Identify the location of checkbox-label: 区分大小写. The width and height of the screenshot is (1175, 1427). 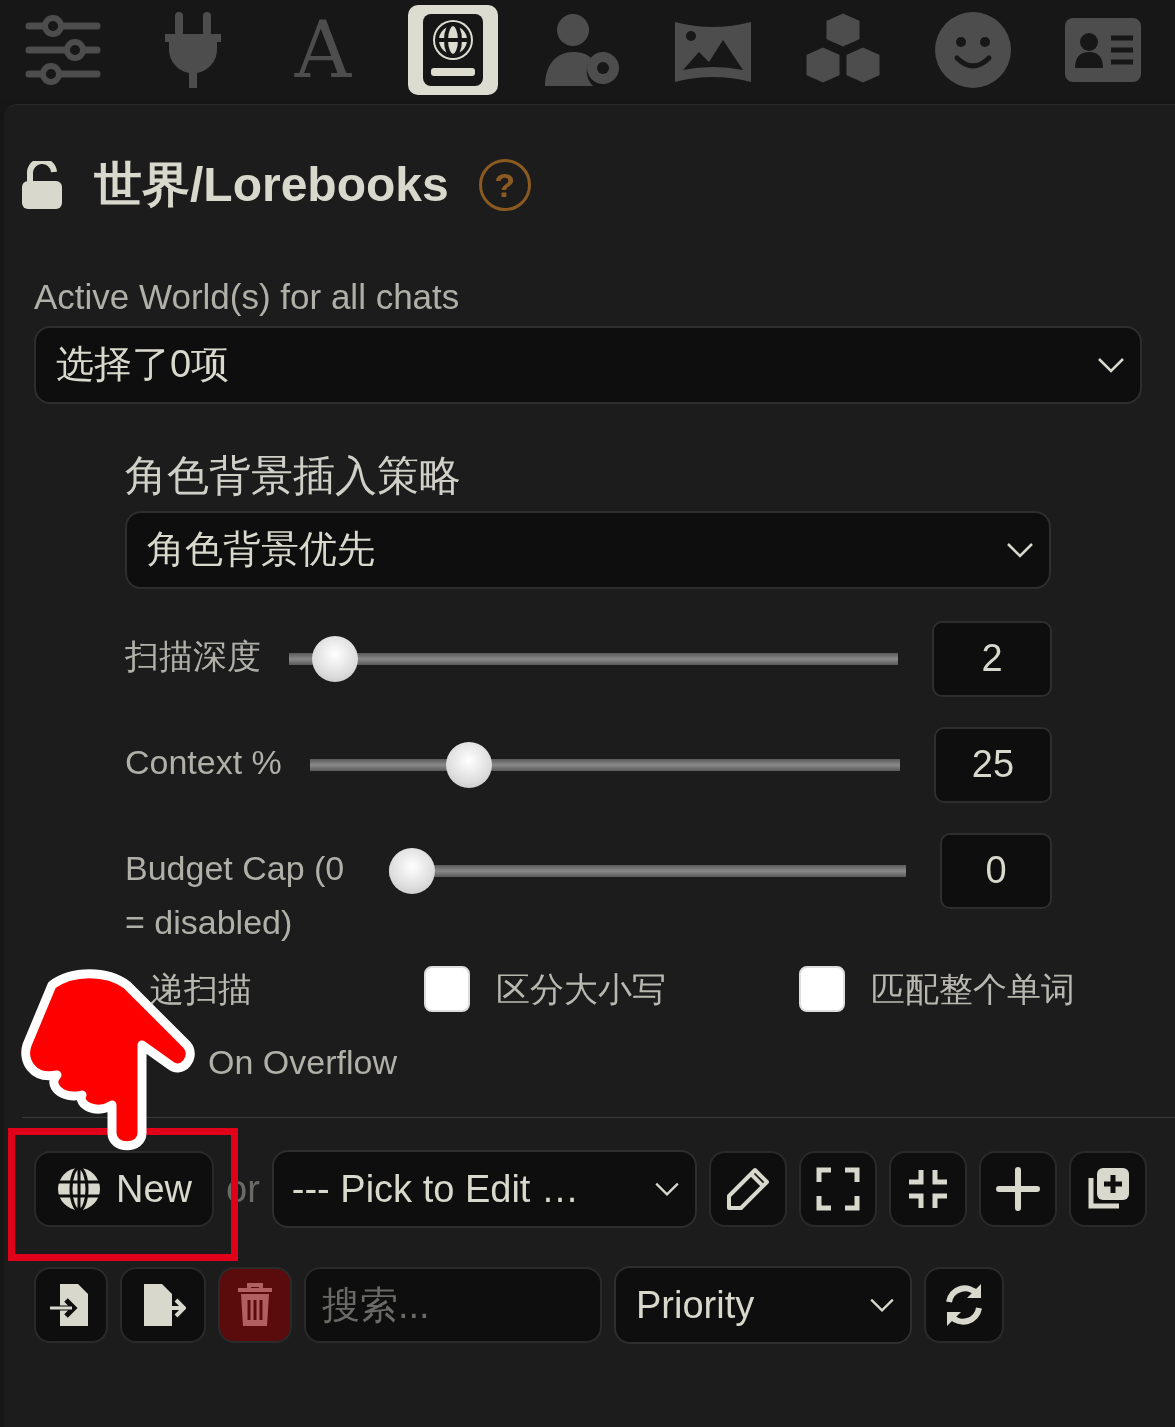
(581, 989).